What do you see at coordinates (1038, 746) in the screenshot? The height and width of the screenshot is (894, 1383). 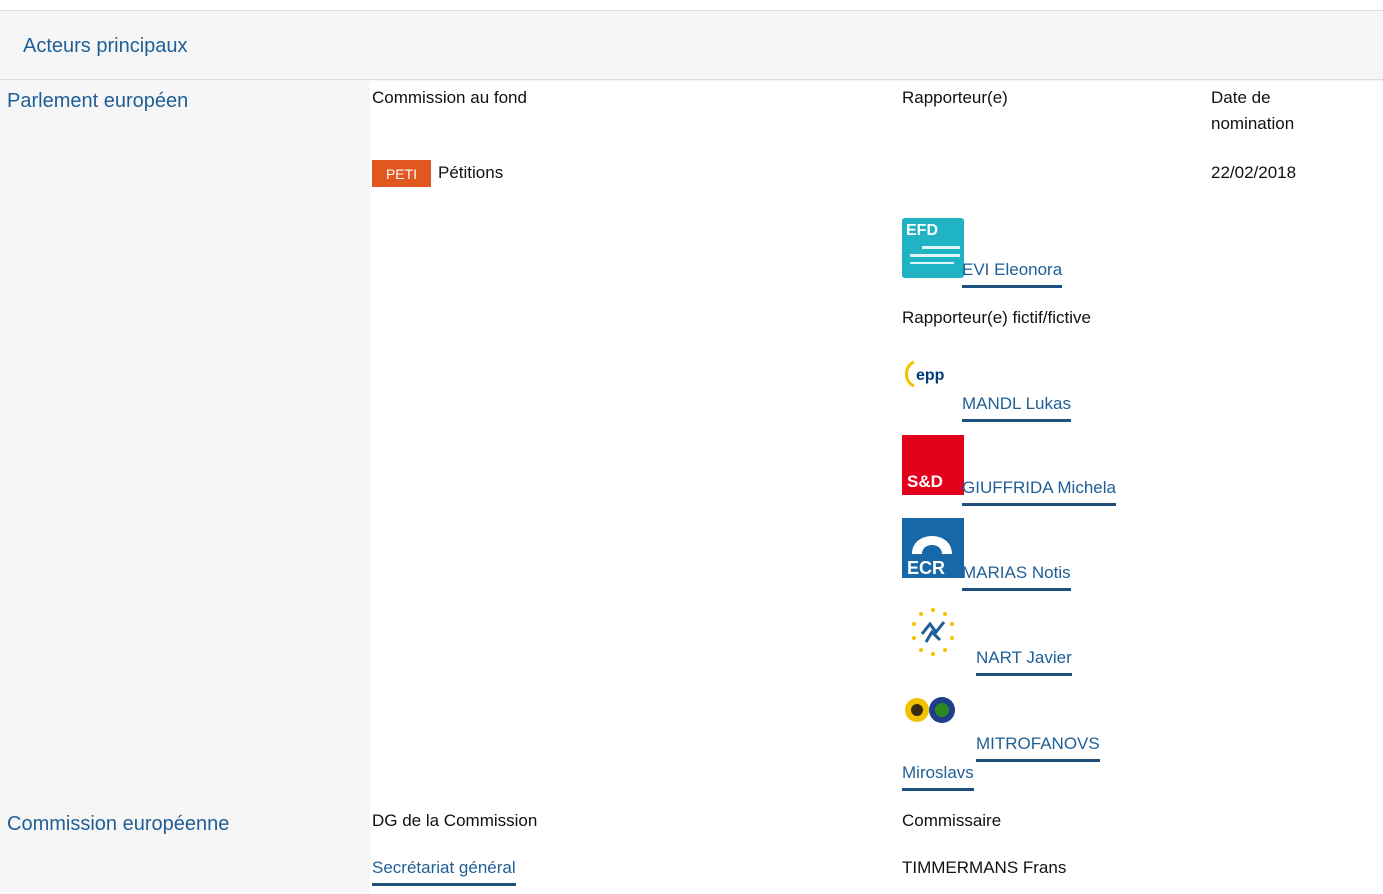 I see `shadow-link-5-line1: MITROFANOVS` at bounding box center [1038, 746].